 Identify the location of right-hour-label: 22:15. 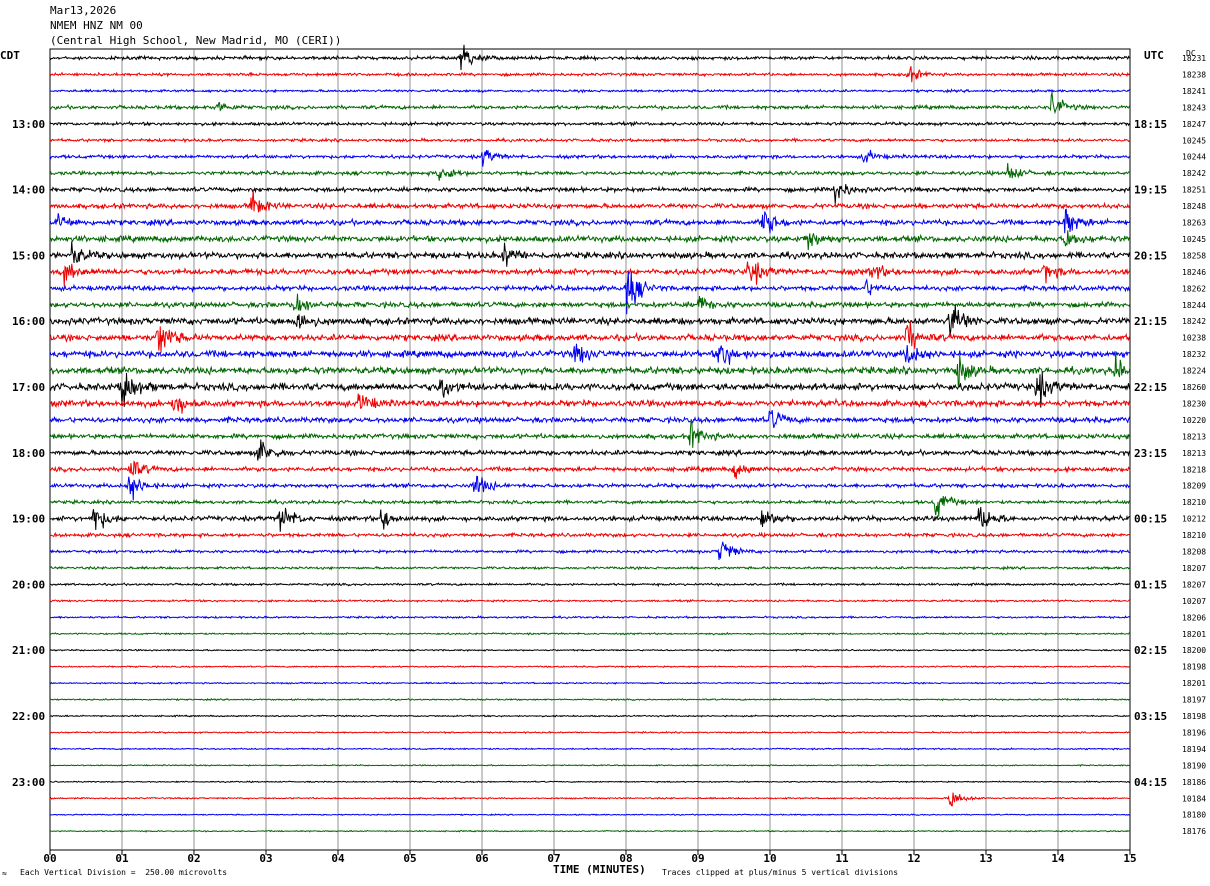
(1150, 387).